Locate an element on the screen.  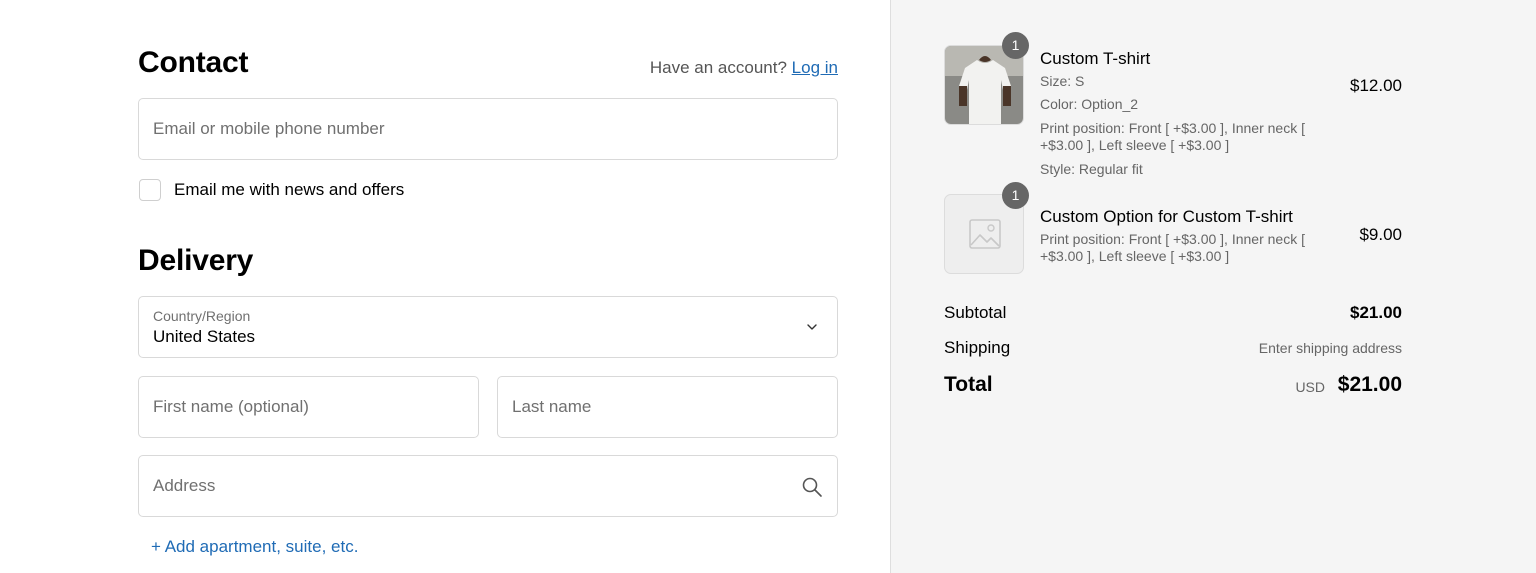
item-2-quantity-badge: 1 is located at coordinates (1015, 195).